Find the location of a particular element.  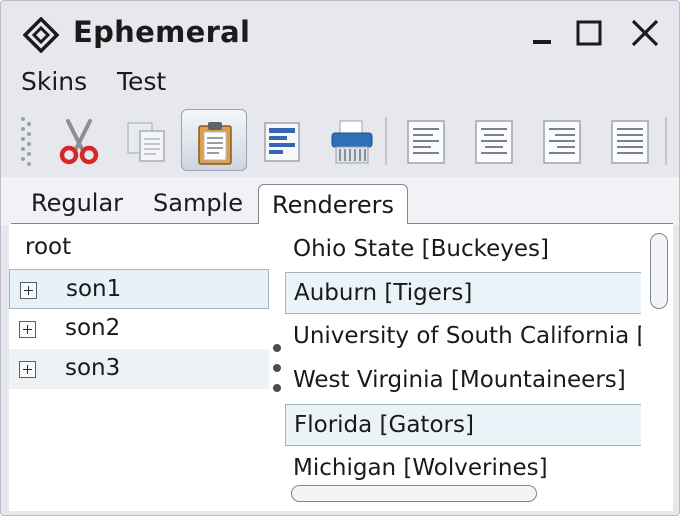

list-item: West Virginia [Mountaineers] is located at coordinates (463, 381).